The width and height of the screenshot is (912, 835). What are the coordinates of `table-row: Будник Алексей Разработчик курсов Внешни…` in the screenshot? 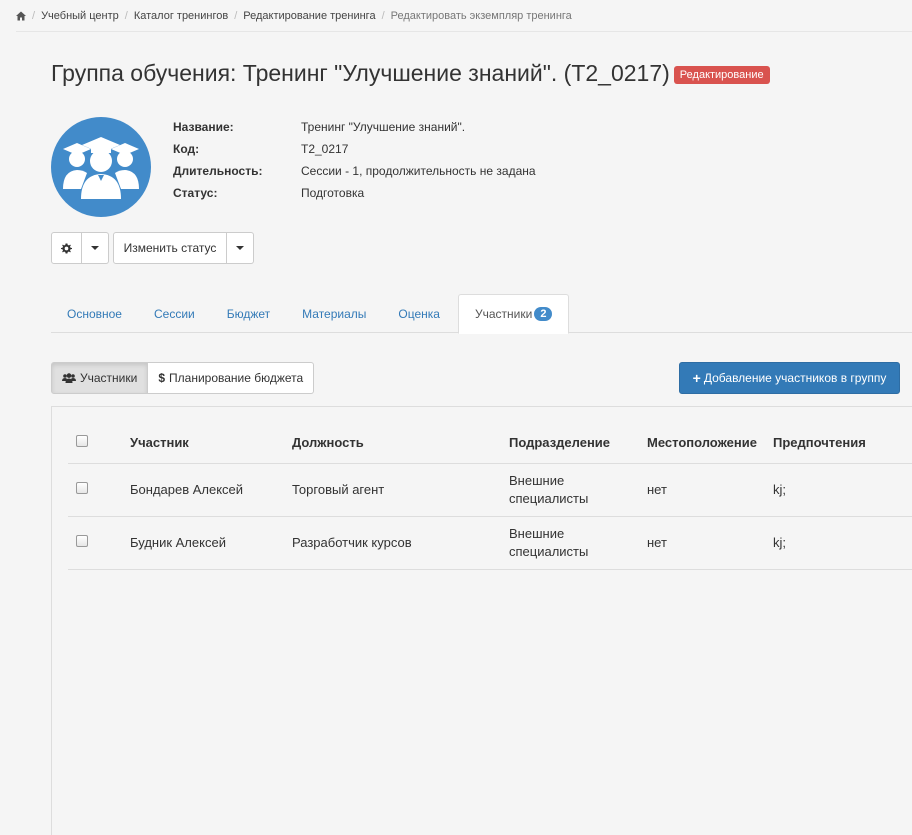 It's located at (490, 543).